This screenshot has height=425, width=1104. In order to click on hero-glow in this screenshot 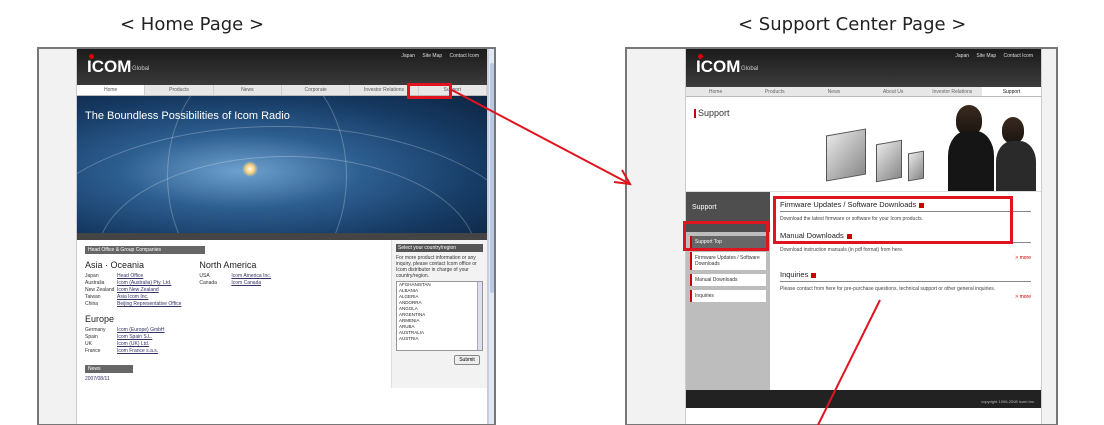, I will do `click(250, 169)`.